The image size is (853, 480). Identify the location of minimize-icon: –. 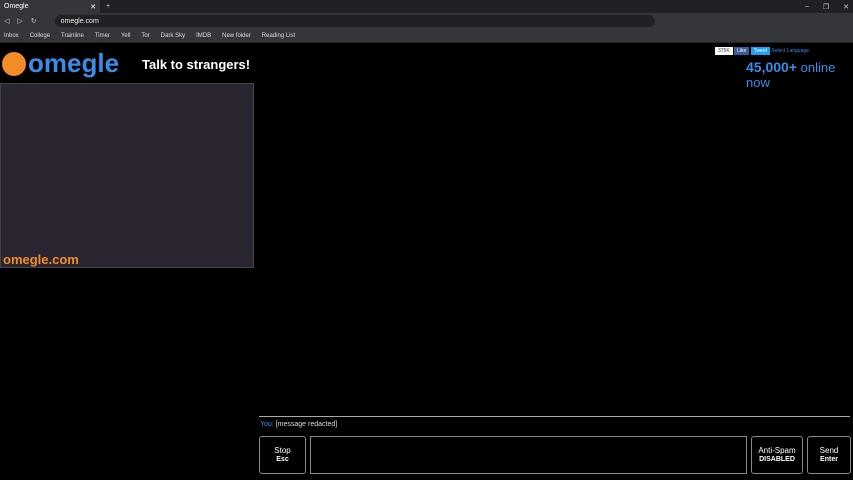
(807, 7).